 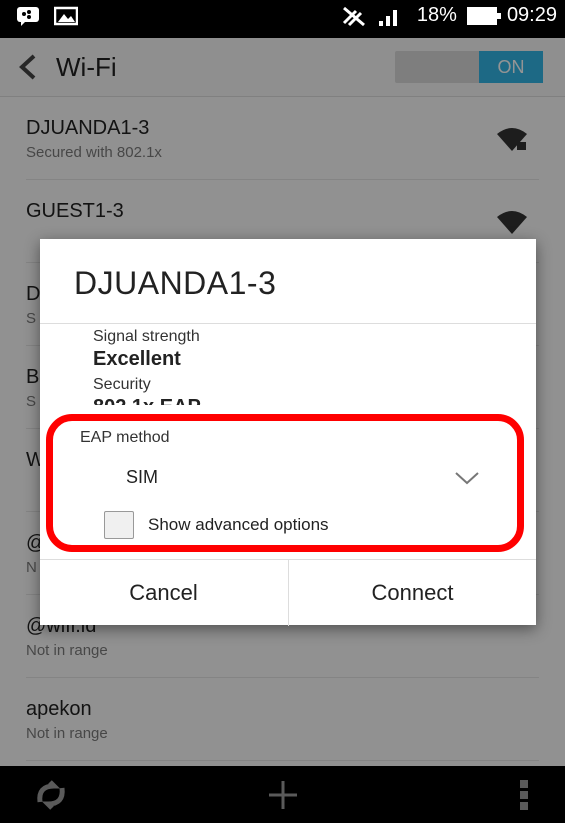 What do you see at coordinates (531, 15) in the screenshot?
I see `clock: 09:29` at bounding box center [531, 15].